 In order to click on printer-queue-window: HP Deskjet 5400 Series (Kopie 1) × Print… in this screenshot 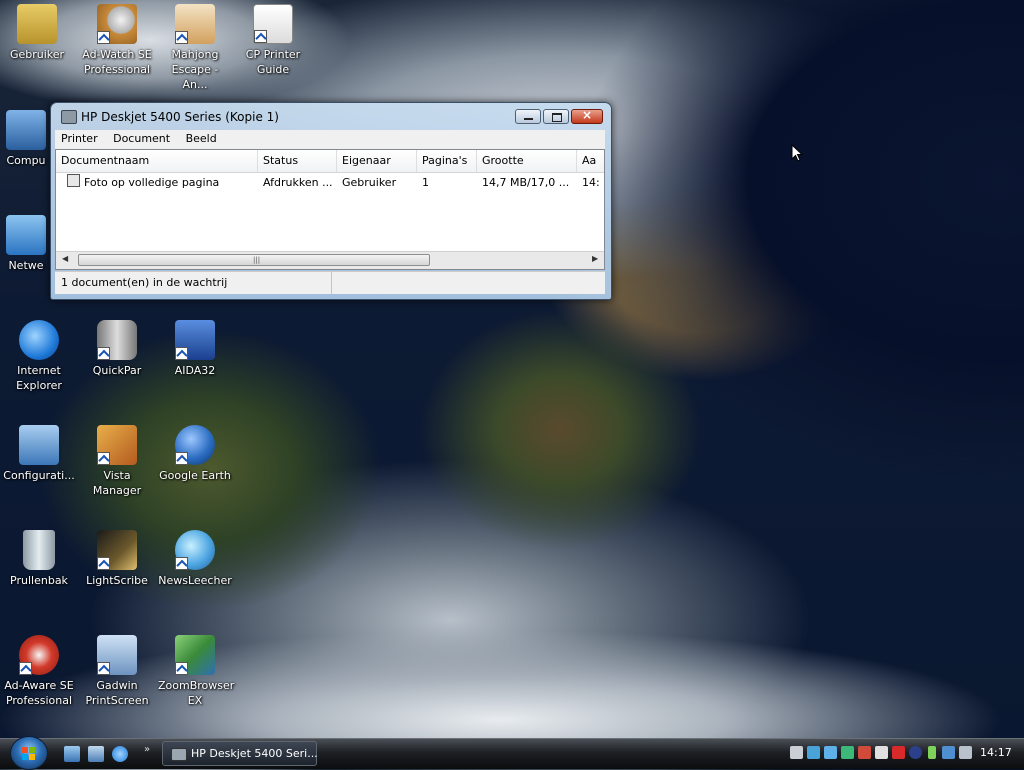, I will do `click(331, 201)`.